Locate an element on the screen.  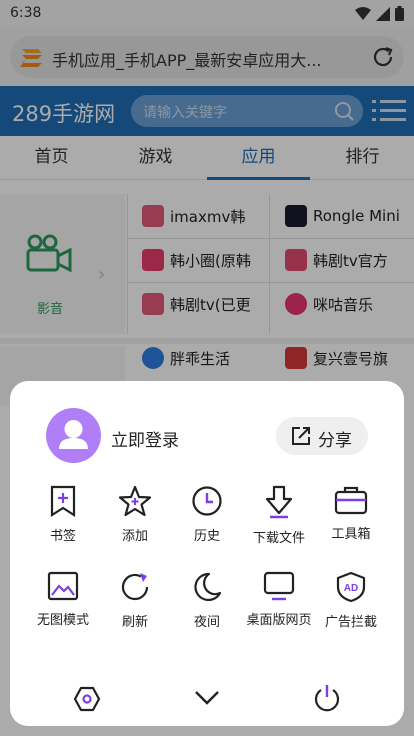
menu-downloads: 下载文件 is located at coordinates (279, 515).